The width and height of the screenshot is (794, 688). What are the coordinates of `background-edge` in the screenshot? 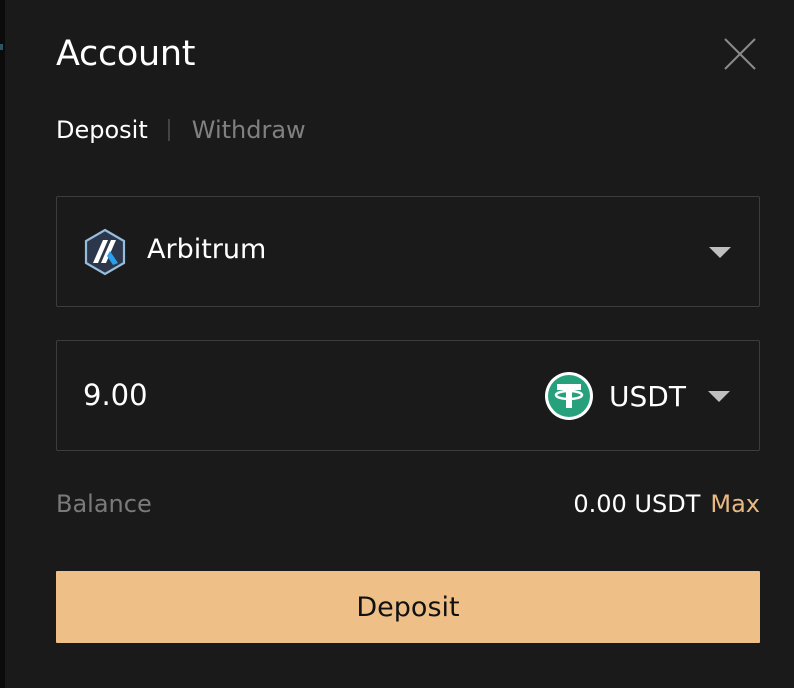 It's located at (1, 47).